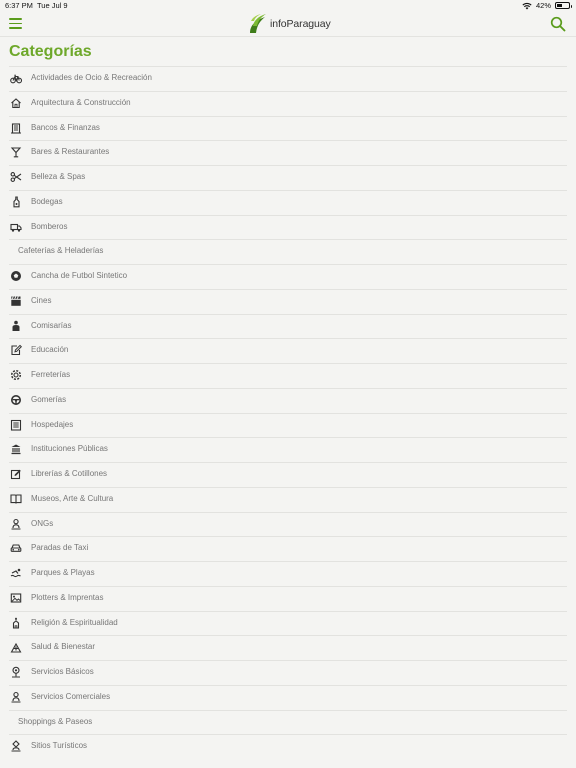 This screenshot has height=768, width=576. What do you see at coordinates (288, 350) in the screenshot?
I see `category-item: Educación` at bounding box center [288, 350].